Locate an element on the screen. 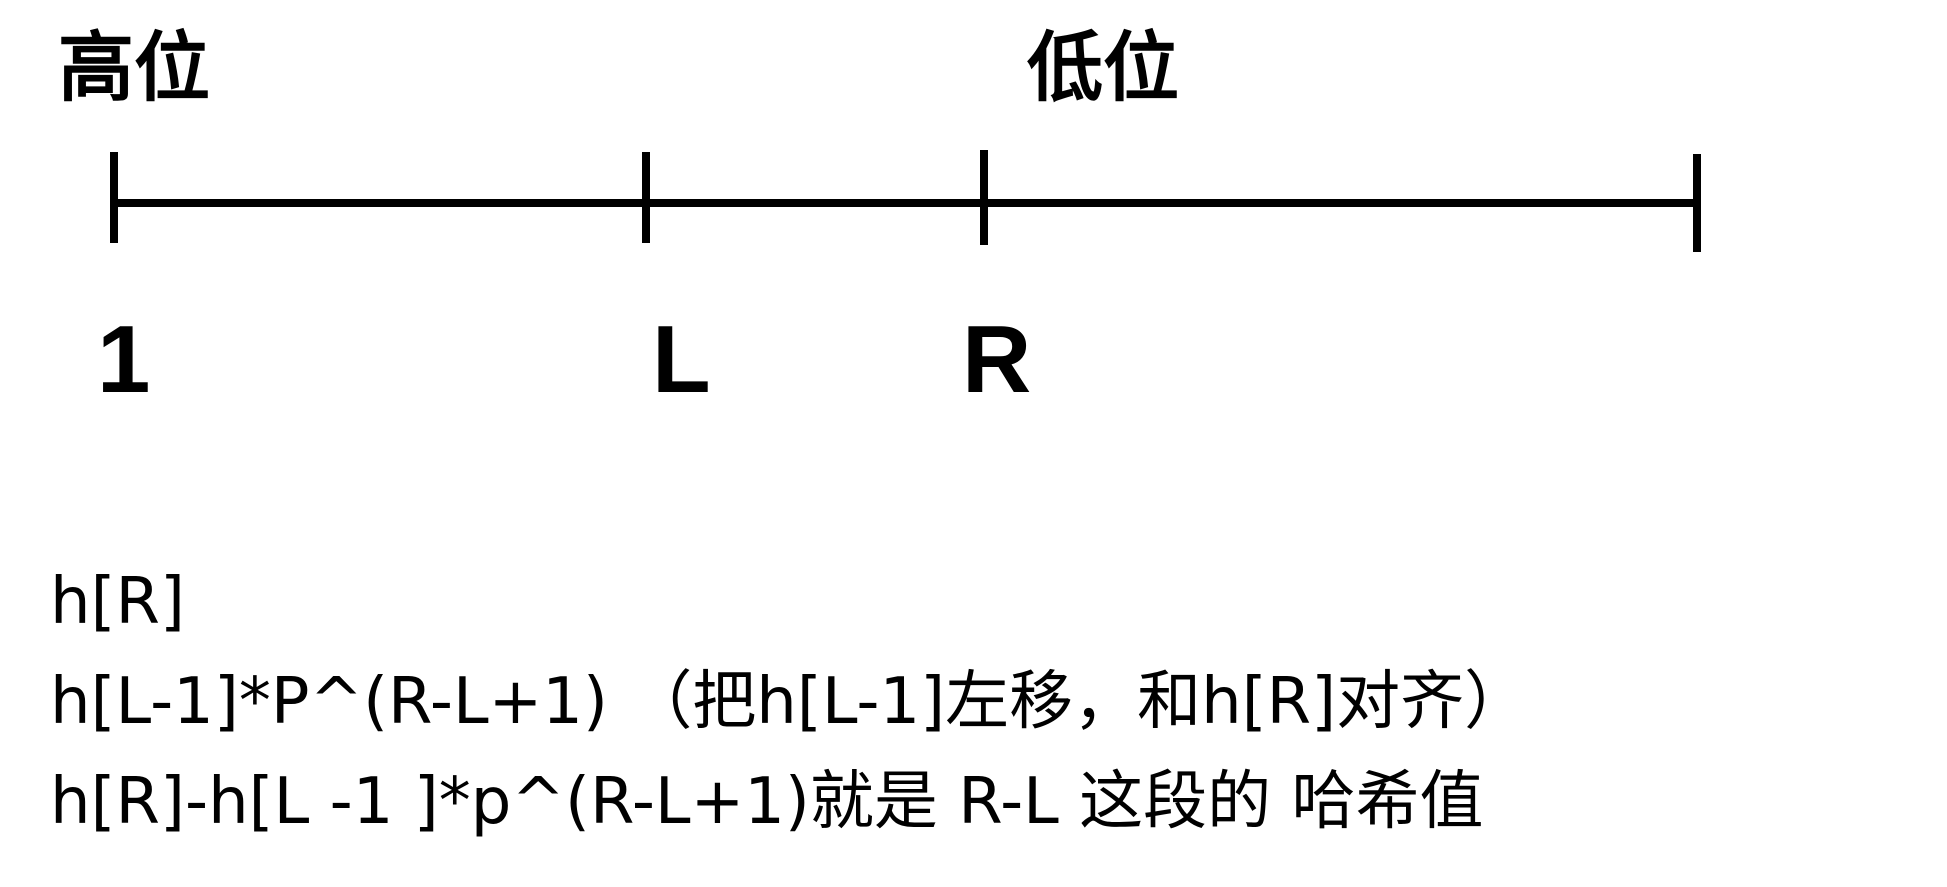 This screenshot has width=1947, height=887. tick-label-l: L is located at coordinates (681, 359).